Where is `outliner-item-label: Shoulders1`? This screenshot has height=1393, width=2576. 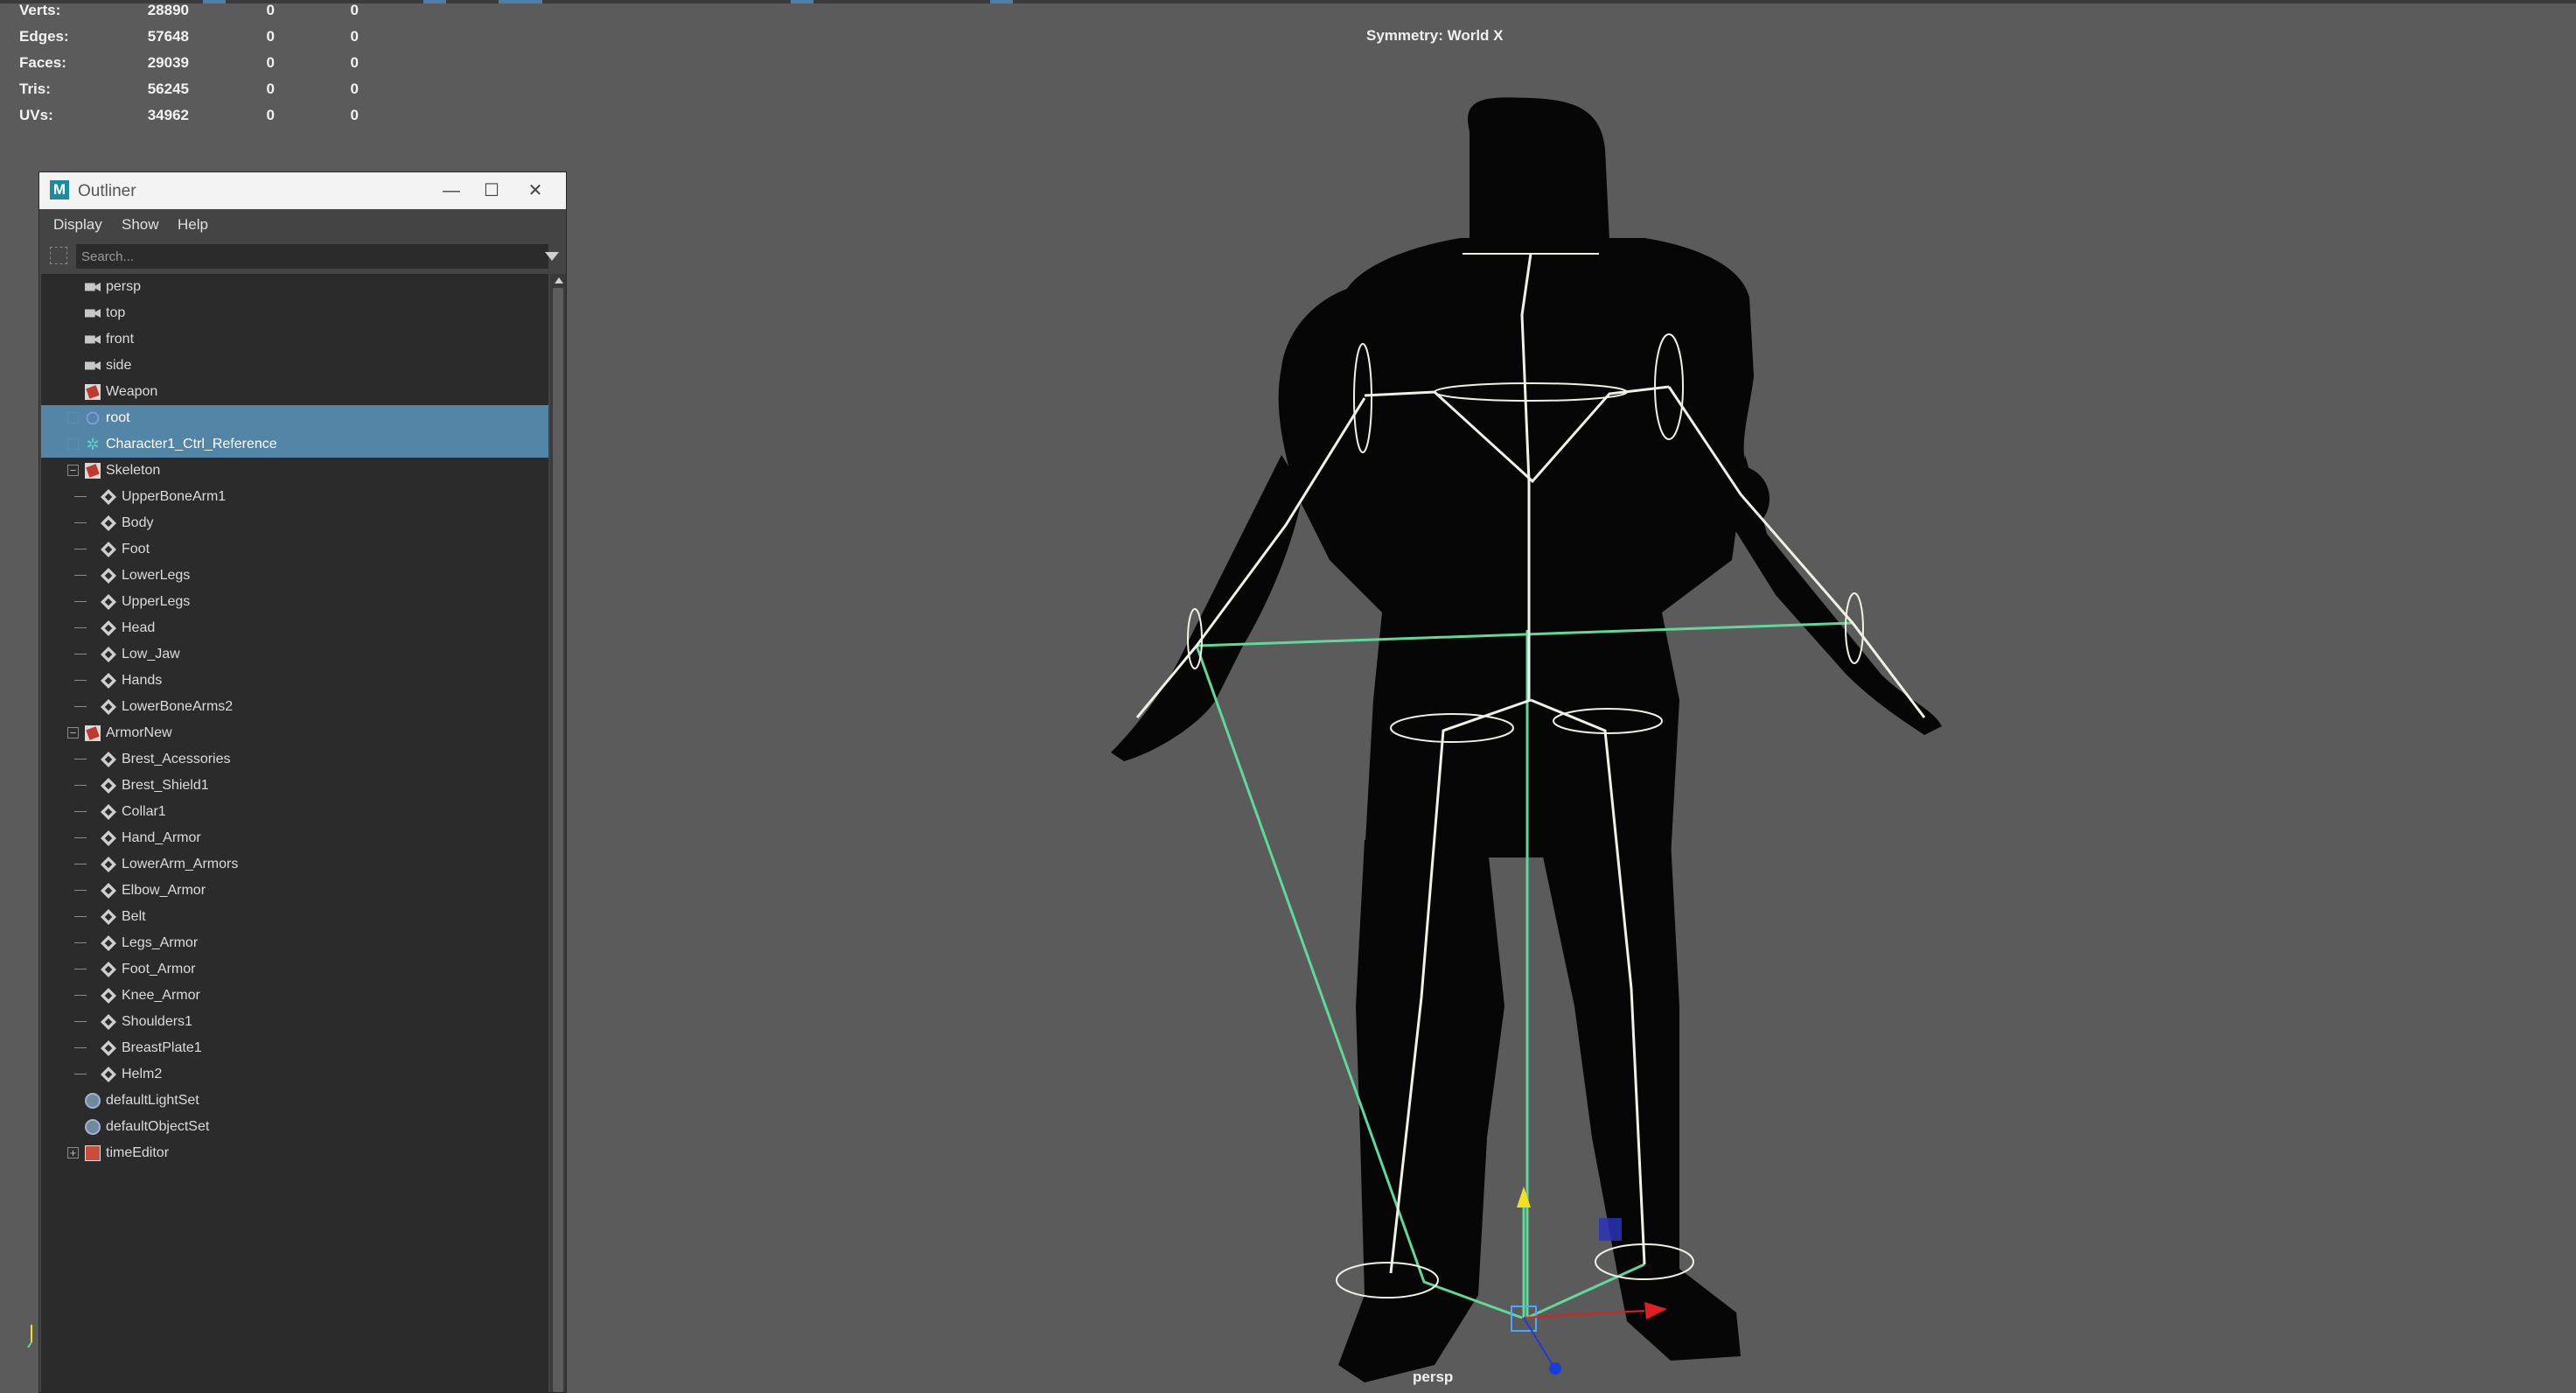 outliner-item-label: Shoulders1 is located at coordinates (157, 1021).